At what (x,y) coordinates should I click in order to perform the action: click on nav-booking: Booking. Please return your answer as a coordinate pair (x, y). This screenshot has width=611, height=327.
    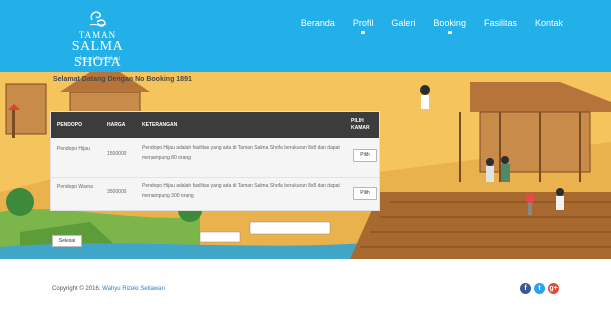
    Looking at the image, I should click on (449, 26).